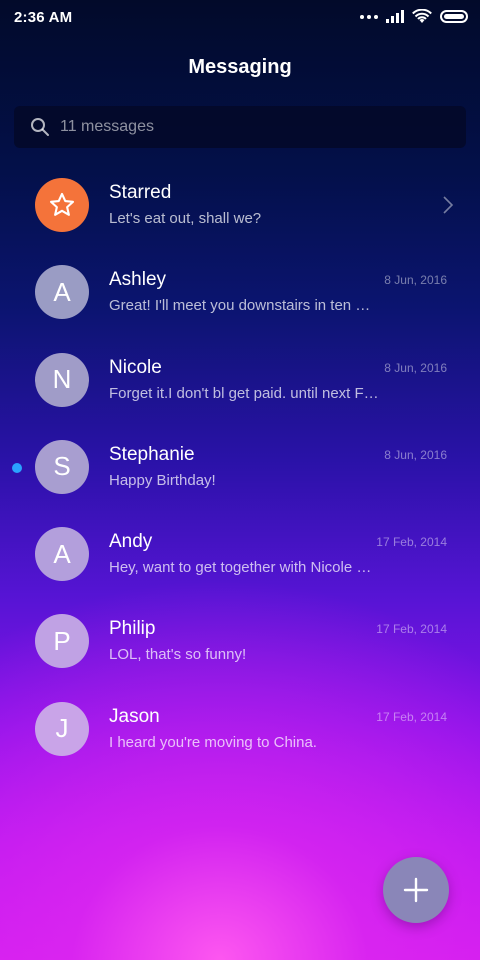 The width and height of the screenshot is (480, 960). What do you see at coordinates (152, 454) in the screenshot?
I see `conversation-name: Stephanie` at bounding box center [152, 454].